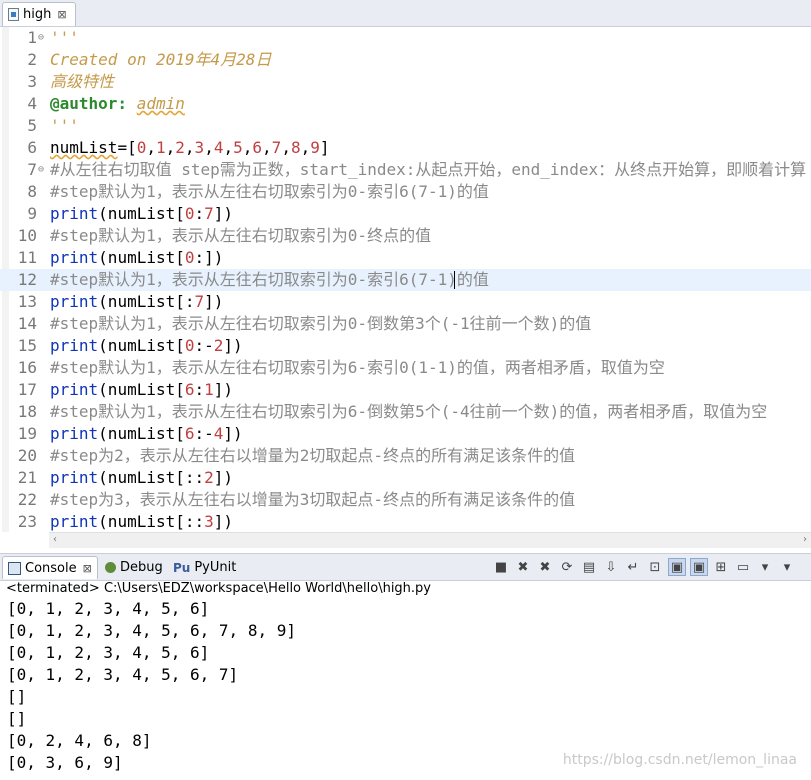 This screenshot has height=780, width=811. I want to click on code-line: 20 #step为2，表示从左往右以增量为2切取起点-终点的所有满足该条件的值, so click(405, 456).